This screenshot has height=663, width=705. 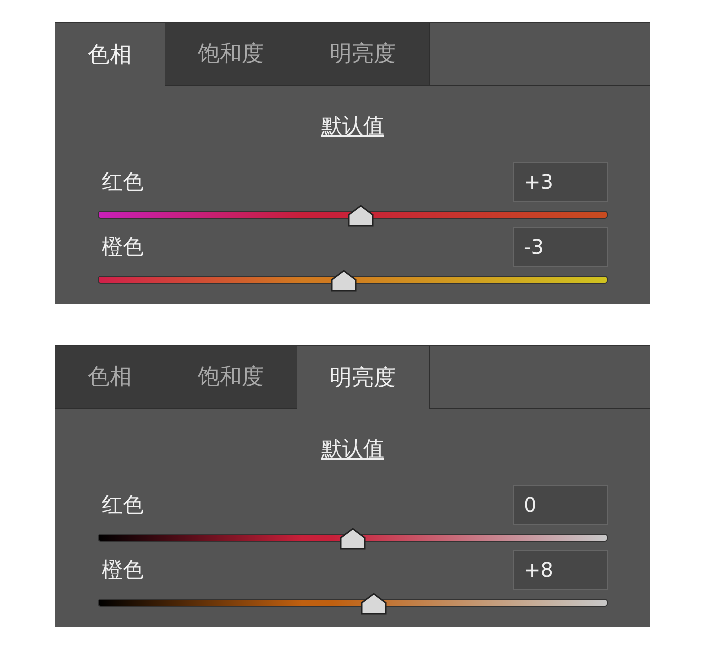 What do you see at coordinates (363, 54) in the screenshot?
I see `tab: 明亮度` at bounding box center [363, 54].